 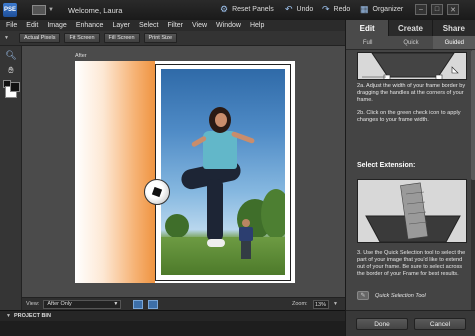 What do you see at coordinates (220, 150) in the screenshot?
I see `player-torso` at bounding box center [220, 150].